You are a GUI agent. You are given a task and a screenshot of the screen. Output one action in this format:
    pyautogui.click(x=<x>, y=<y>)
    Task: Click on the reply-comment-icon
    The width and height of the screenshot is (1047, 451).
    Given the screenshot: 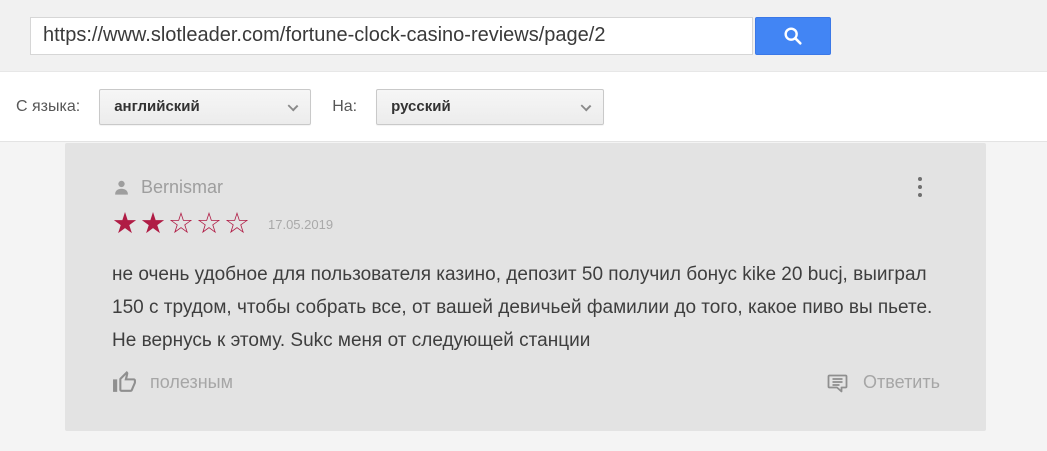 What is the action you would take?
    pyautogui.click(x=837, y=383)
    